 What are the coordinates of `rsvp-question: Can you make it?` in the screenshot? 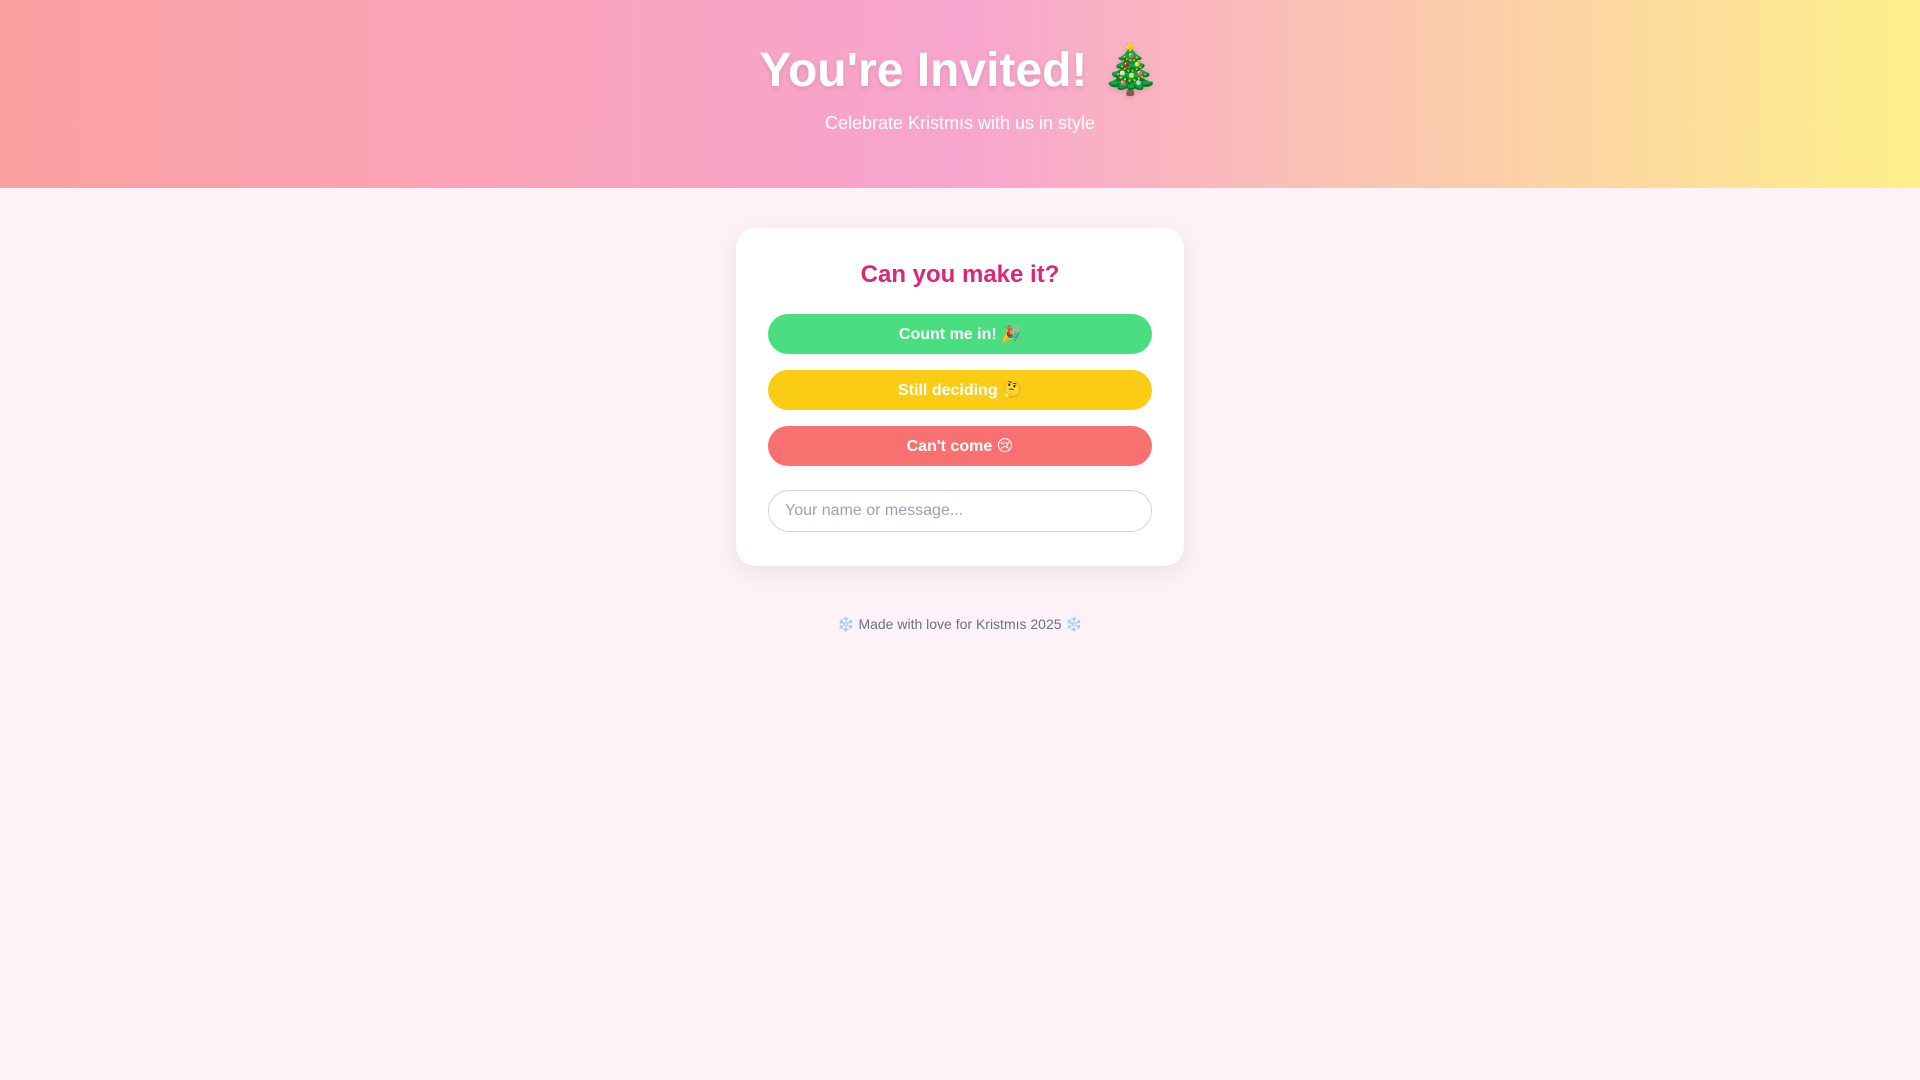 It's located at (960, 274).